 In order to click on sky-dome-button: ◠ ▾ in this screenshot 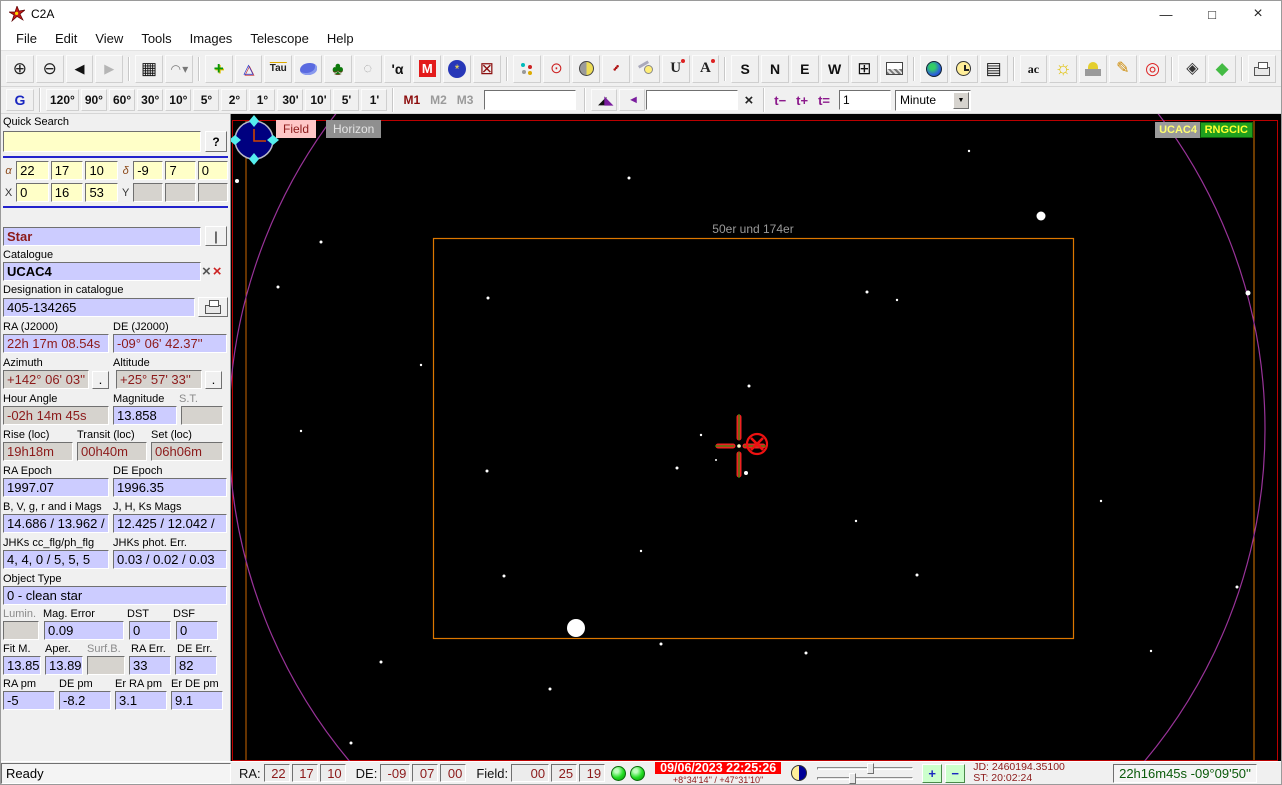, I will do `click(178, 68)`.